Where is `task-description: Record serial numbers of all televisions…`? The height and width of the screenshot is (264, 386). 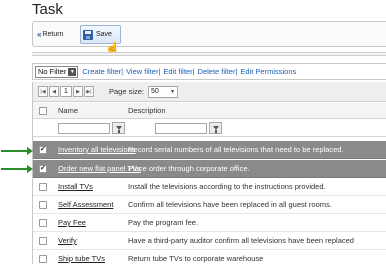 task-description: Record serial numbers of all televisions… is located at coordinates (236, 149).